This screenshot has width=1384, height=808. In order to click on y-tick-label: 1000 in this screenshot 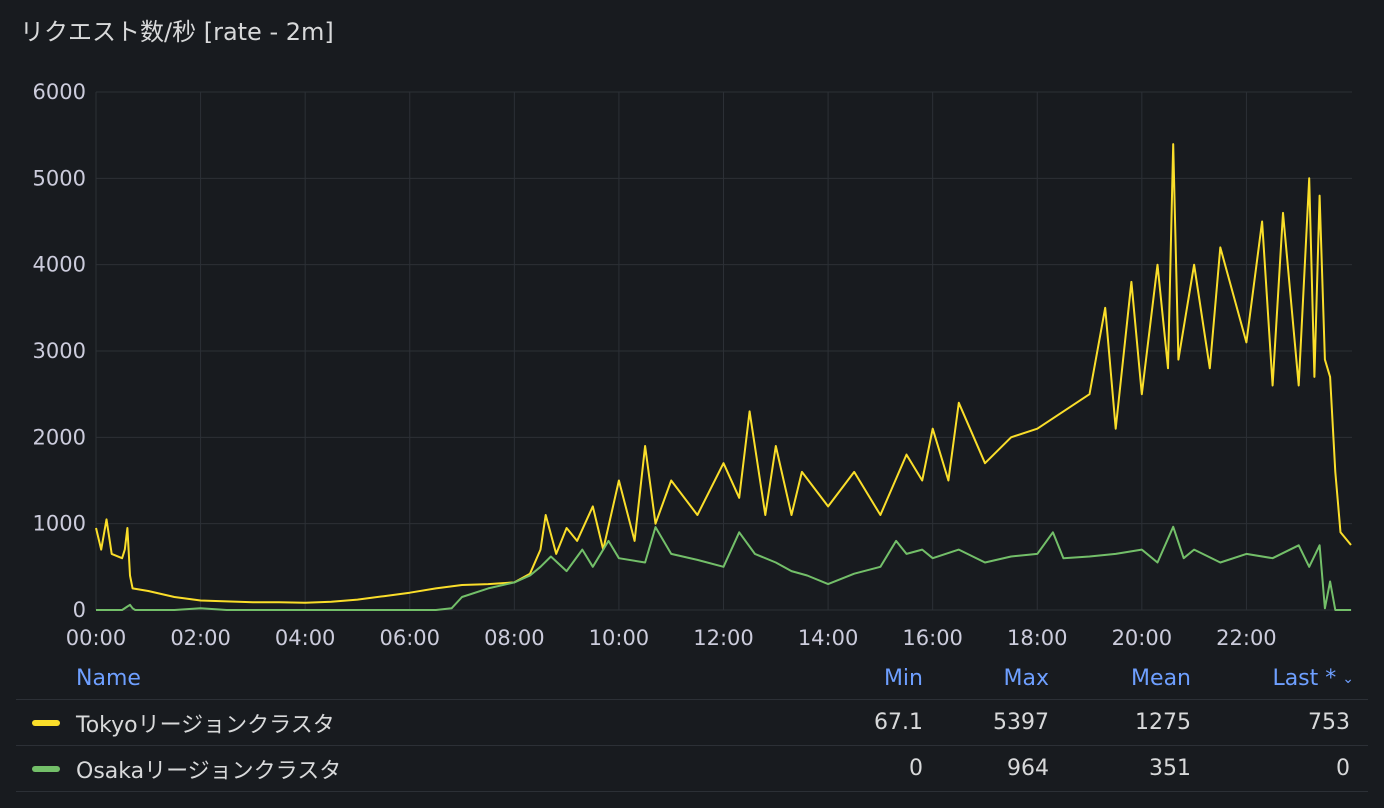, I will do `click(59, 524)`.